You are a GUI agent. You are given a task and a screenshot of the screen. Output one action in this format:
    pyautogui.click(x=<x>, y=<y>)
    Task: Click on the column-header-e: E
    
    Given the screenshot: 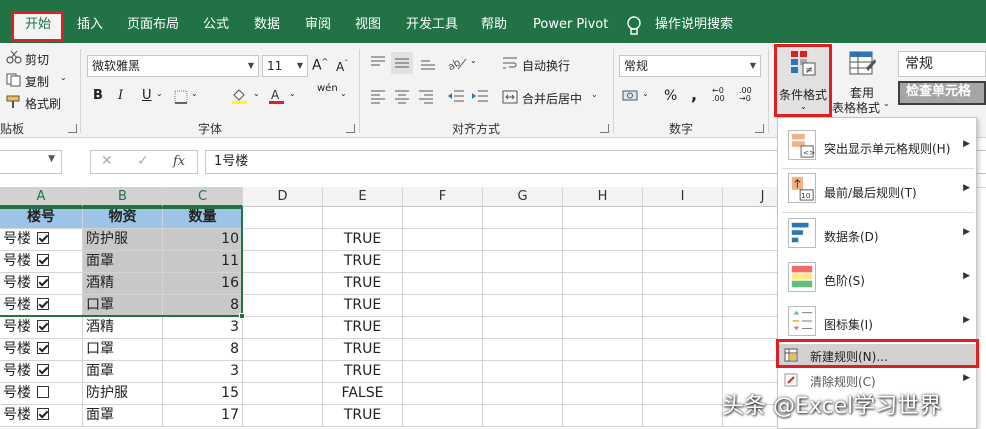 What is the action you would take?
    pyautogui.click(x=363, y=197)
    